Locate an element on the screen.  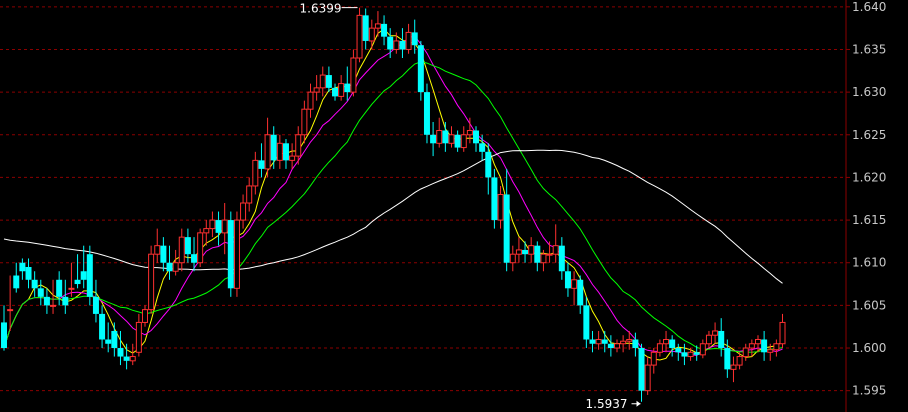
y-tick-label: 1.615 is located at coordinates (869, 220).